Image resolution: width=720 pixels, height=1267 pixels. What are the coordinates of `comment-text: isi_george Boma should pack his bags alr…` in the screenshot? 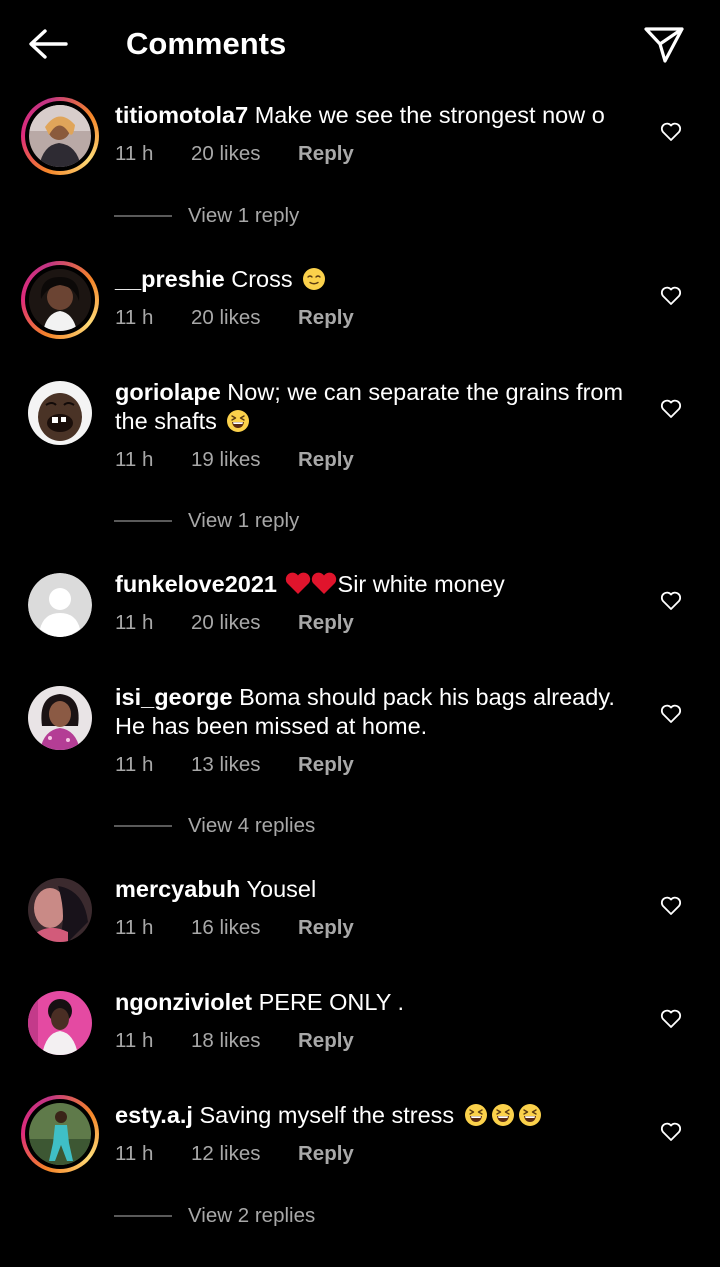 It's located at (375, 712).